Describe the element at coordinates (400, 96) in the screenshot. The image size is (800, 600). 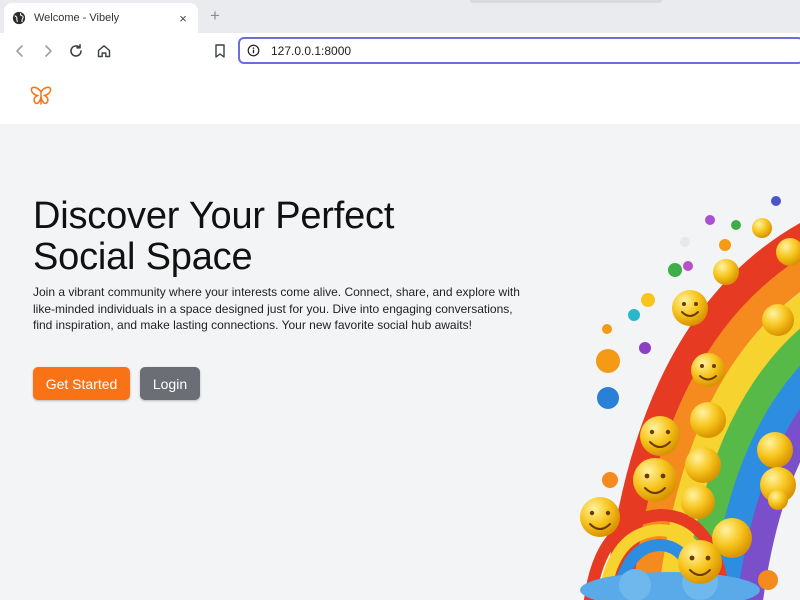
I see `site-header` at that location.